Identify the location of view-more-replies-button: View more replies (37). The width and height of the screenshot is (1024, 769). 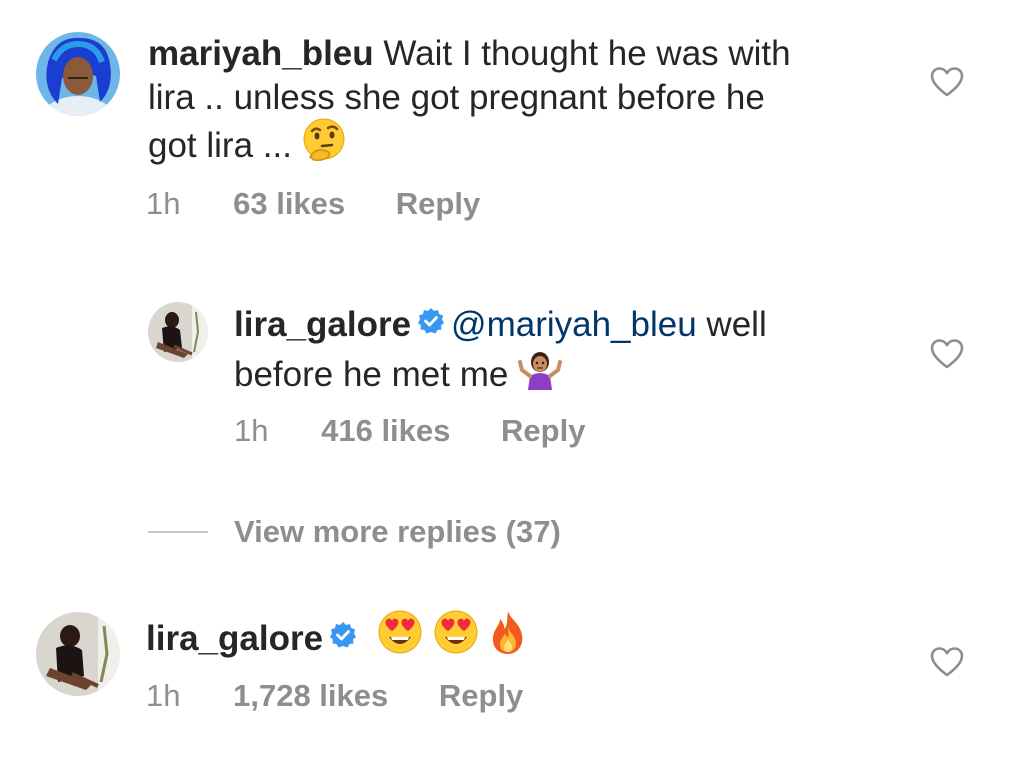
(354, 532).